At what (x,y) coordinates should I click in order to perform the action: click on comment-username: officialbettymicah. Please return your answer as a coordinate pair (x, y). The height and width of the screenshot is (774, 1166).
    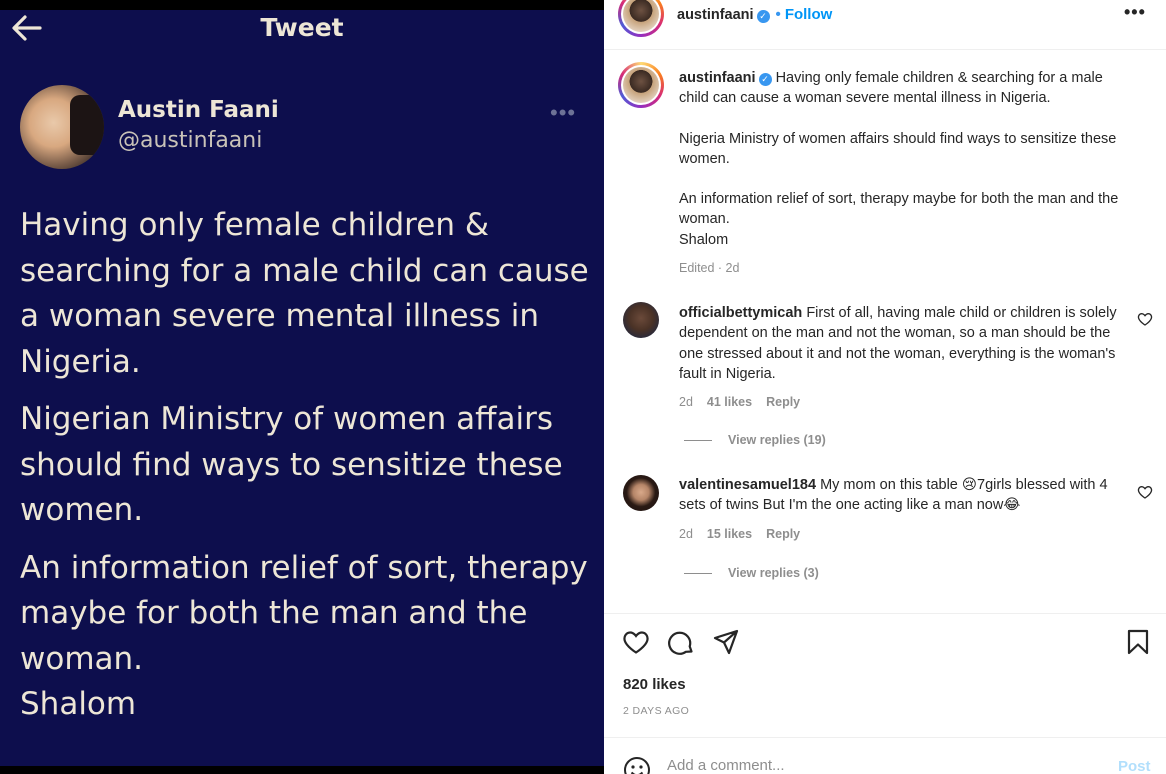
    Looking at the image, I should click on (740, 313).